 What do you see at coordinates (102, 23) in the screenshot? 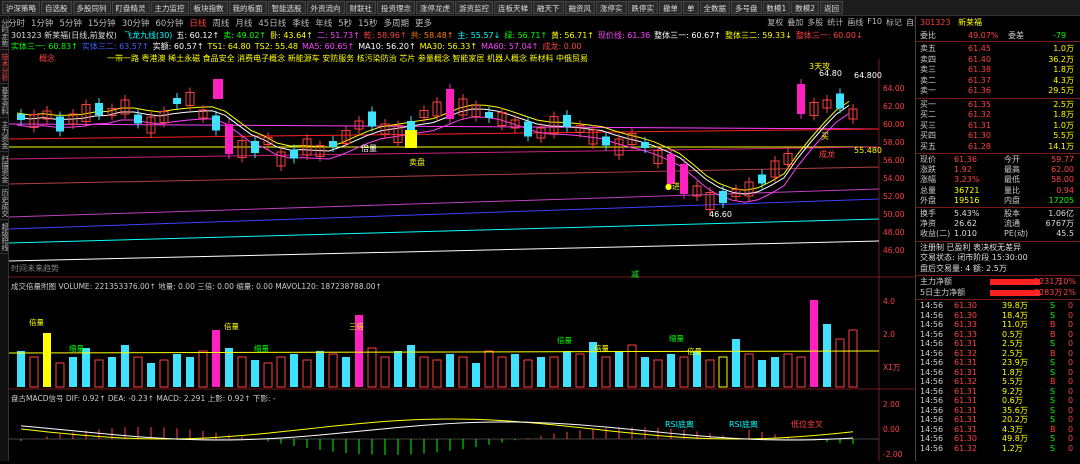
I see `period-tab-3: 15分钟` at bounding box center [102, 23].